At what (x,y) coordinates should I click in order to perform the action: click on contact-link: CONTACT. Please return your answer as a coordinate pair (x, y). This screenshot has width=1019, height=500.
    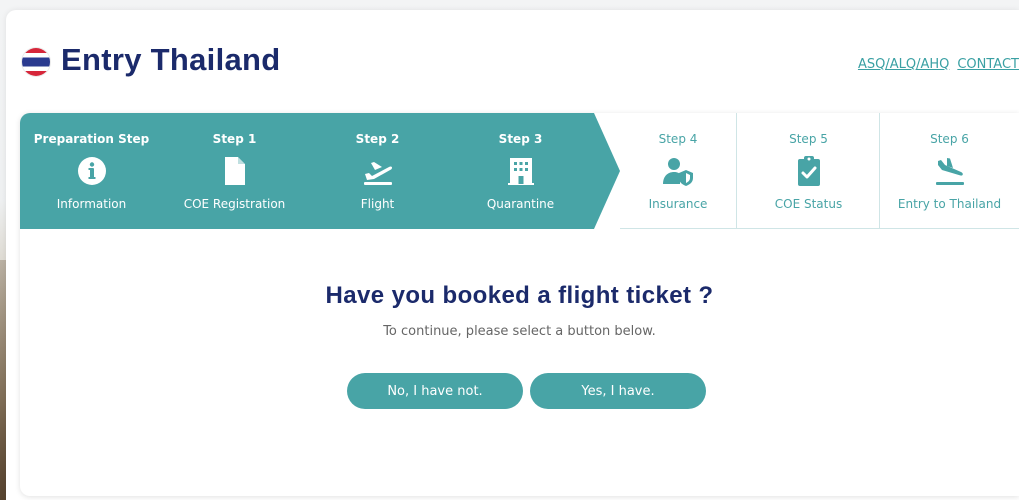
    Looking at the image, I should click on (988, 64).